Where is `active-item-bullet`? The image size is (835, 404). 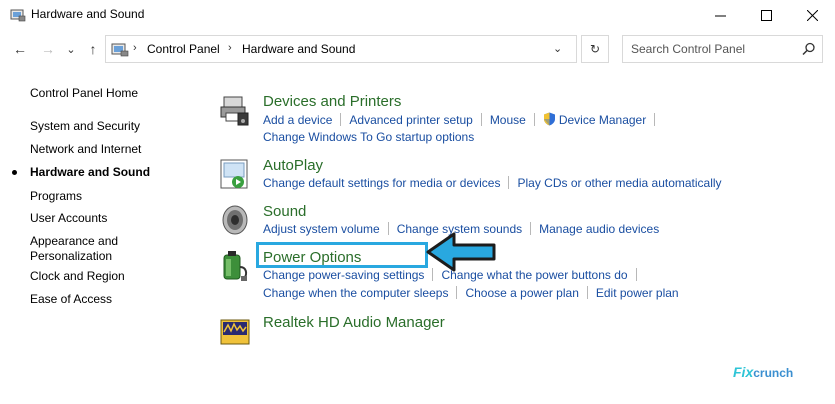 active-item-bullet is located at coordinates (14, 172).